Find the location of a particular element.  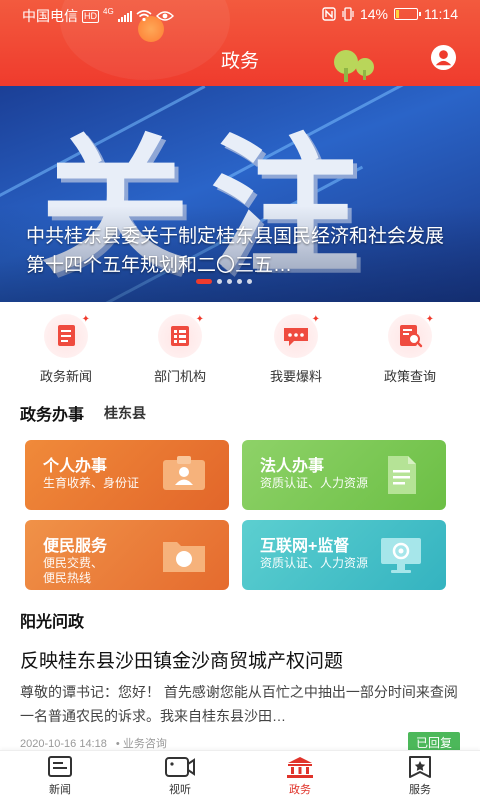

card-personal-affairs: 个人办事 生育收养、身份证 is located at coordinates (127, 475).